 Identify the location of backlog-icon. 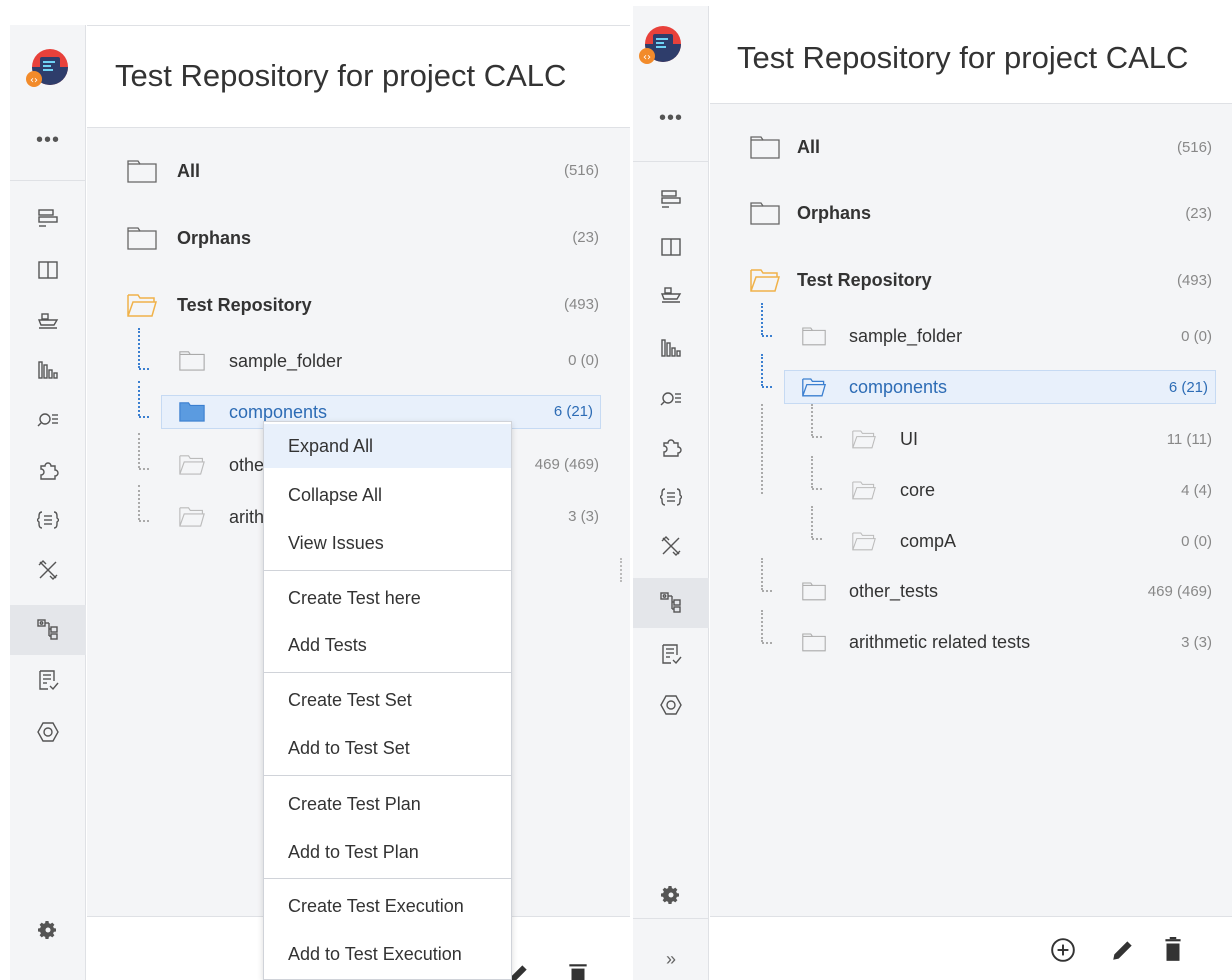
(671, 199).